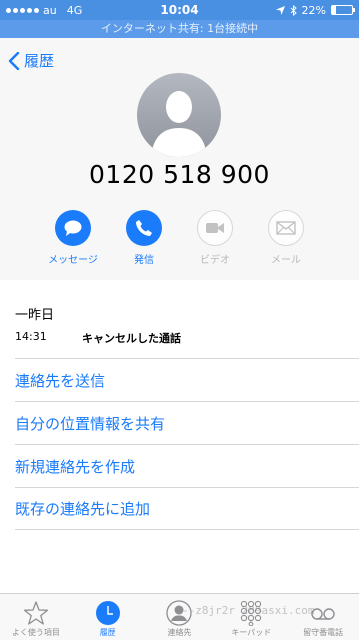 This screenshot has width=359, height=640. Describe the element at coordinates (180, 617) in the screenshot. I see `tab-contacts: 連絡先` at that location.